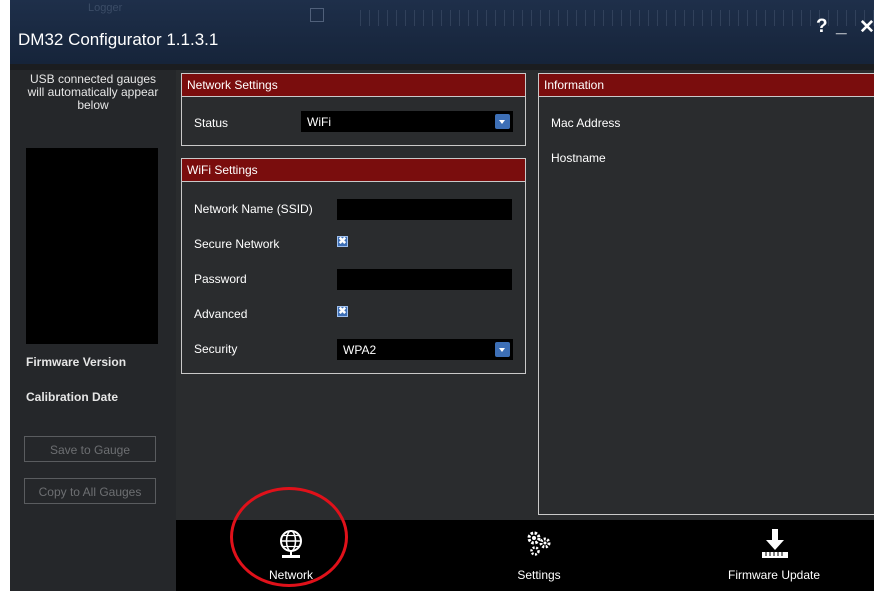 The image size is (874, 591). I want to click on secure-network-label: Secure Network, so click(237, 244).